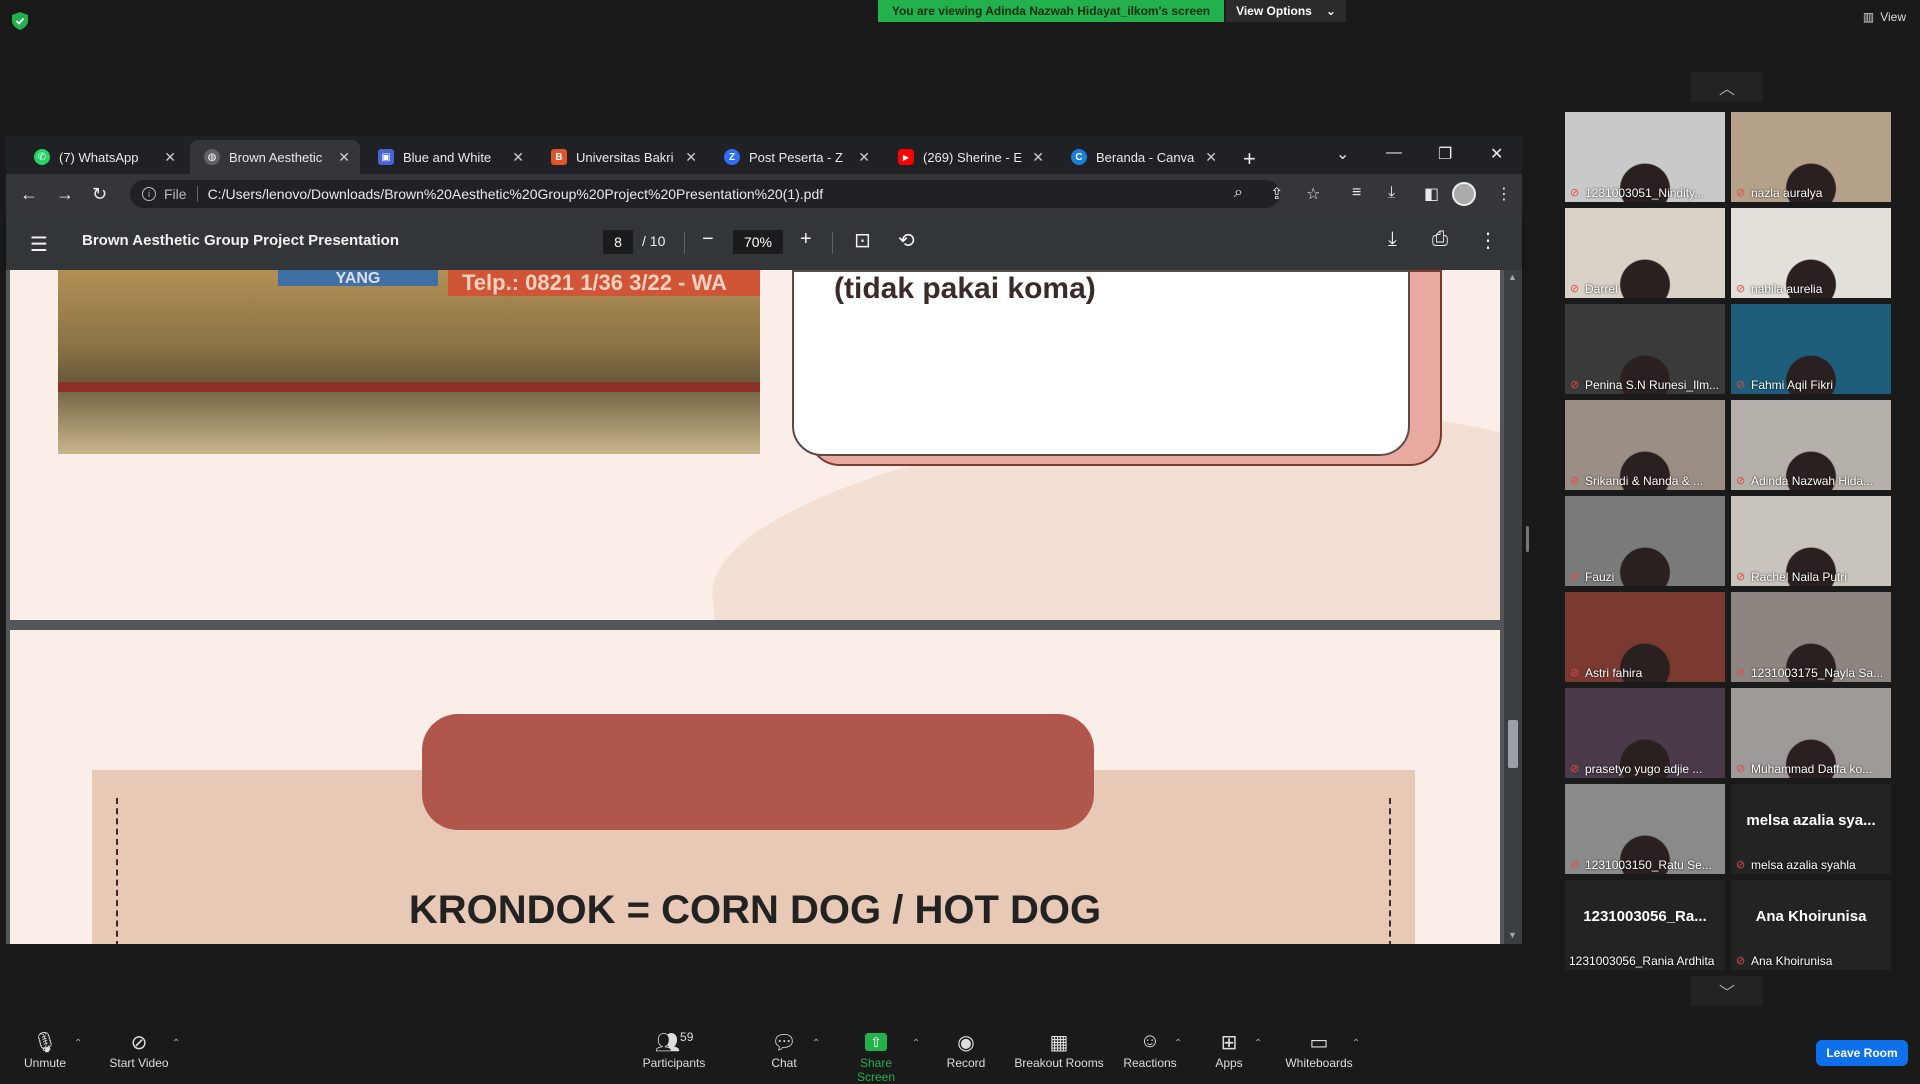  Describe the element at coordinates (1319, 1063) in the screenshot. I see `whiteboards-label: Whiteboards` at that location.